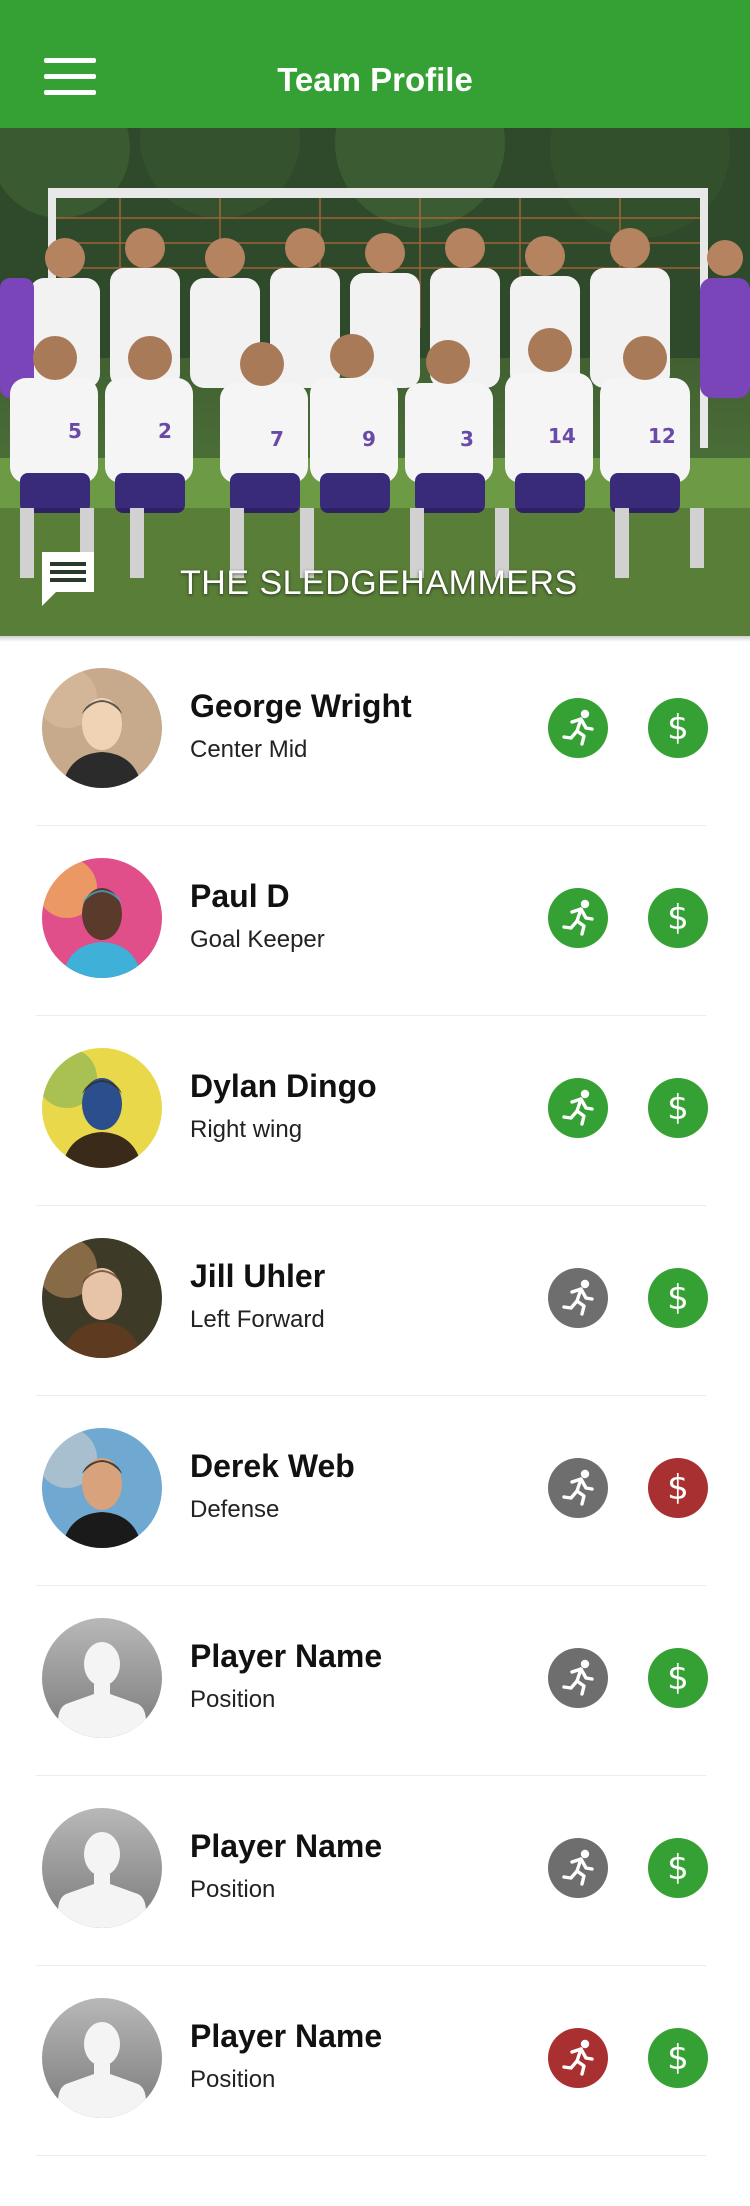  I want to click on svg-text: 7, so click(277, 439).